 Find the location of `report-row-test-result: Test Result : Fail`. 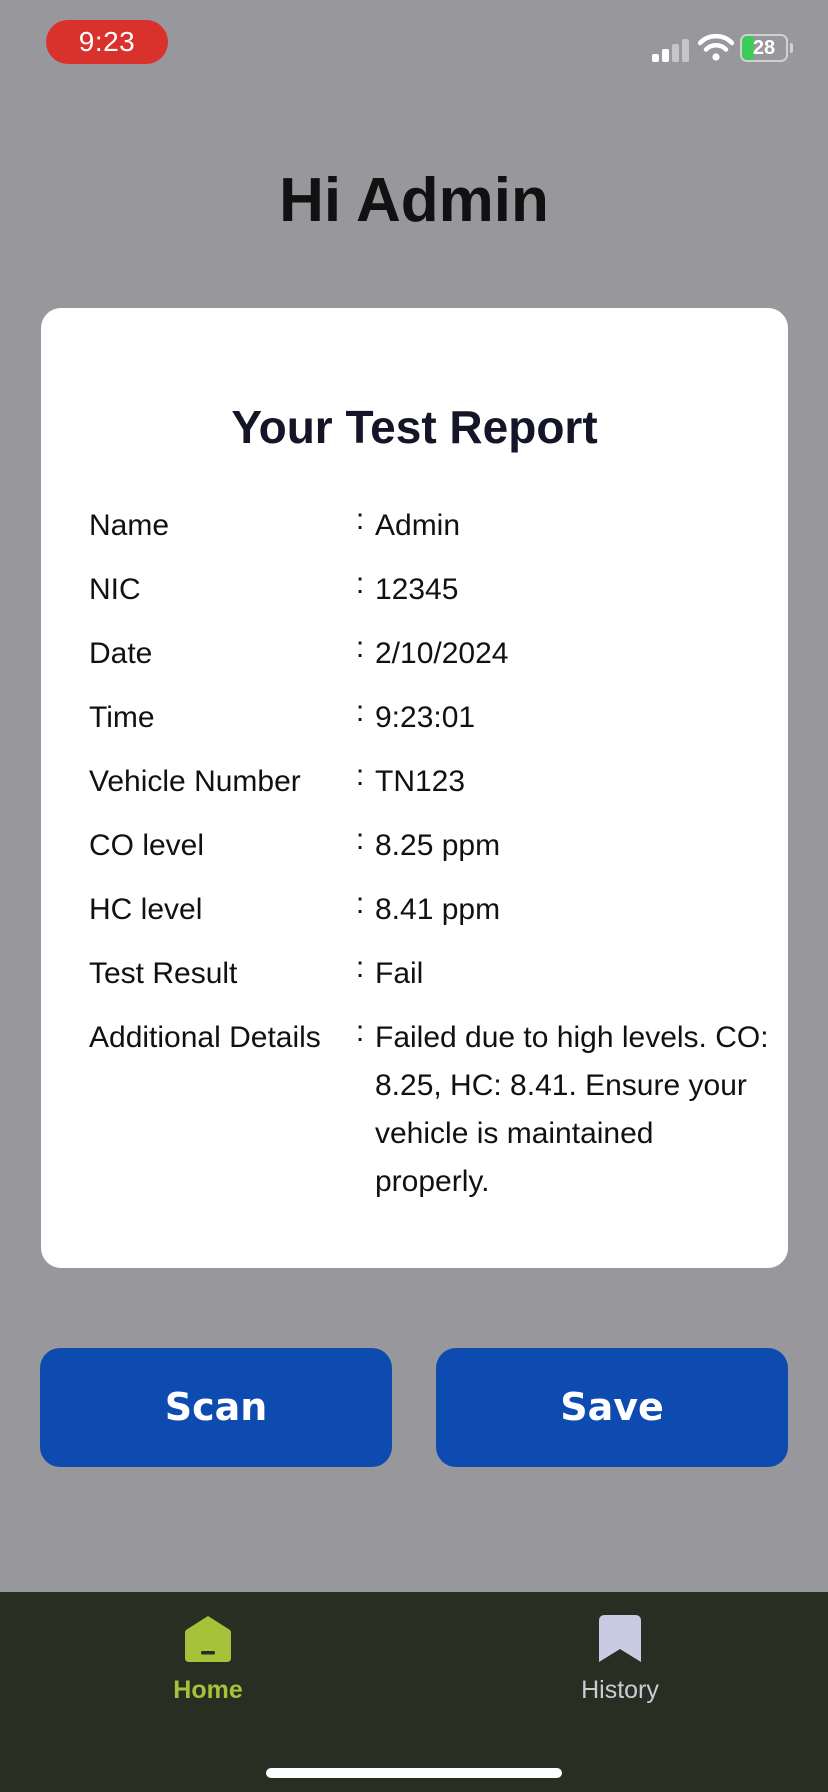

report-row-test-result: Test Result : Fail is located at coordinates (429, 974).